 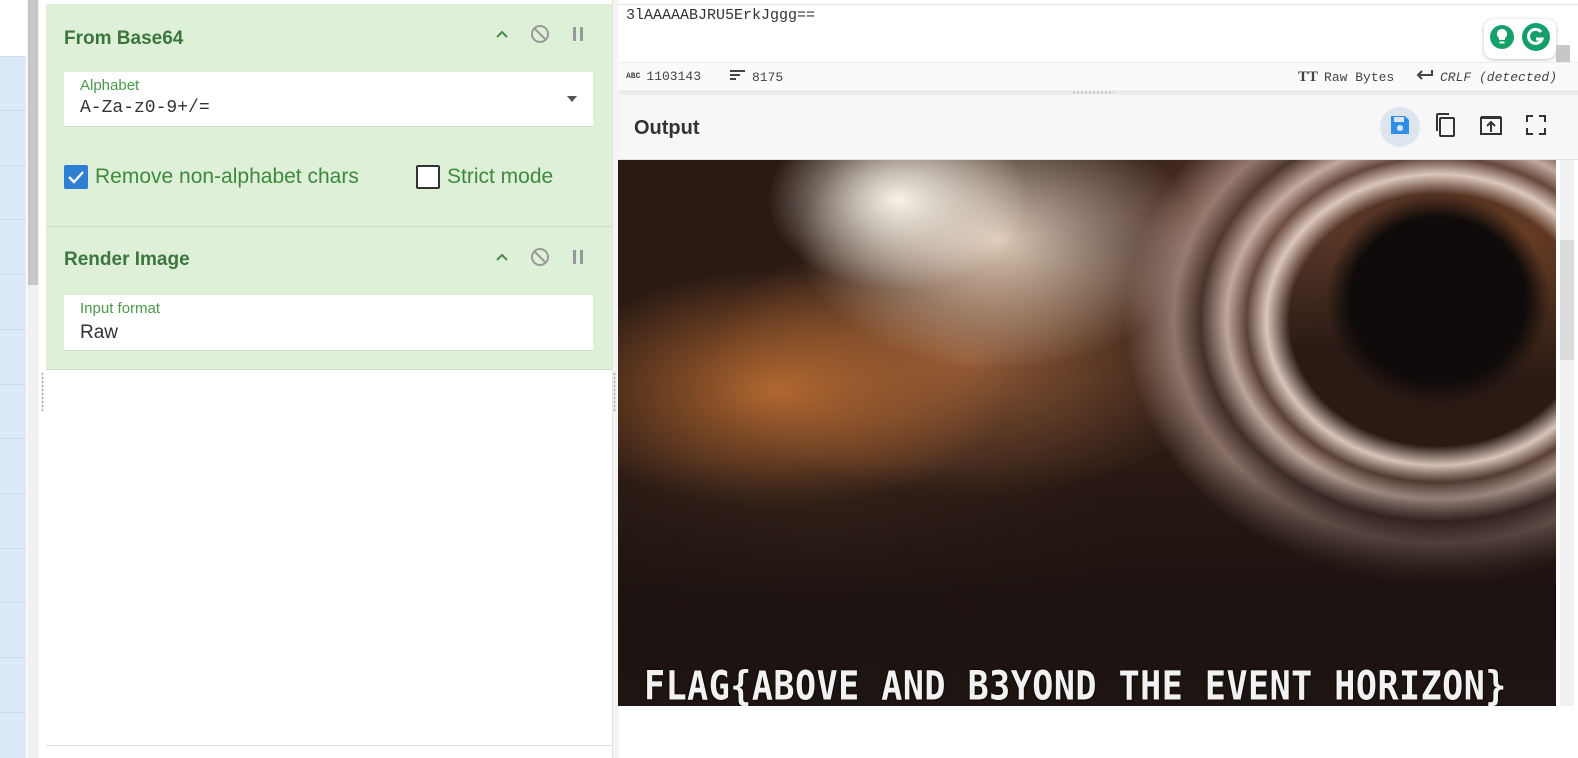 What do you see at coordinates (1567, 433) in the screenshot?
I see `output-scrollbar` at bounding box center [1567, 433].